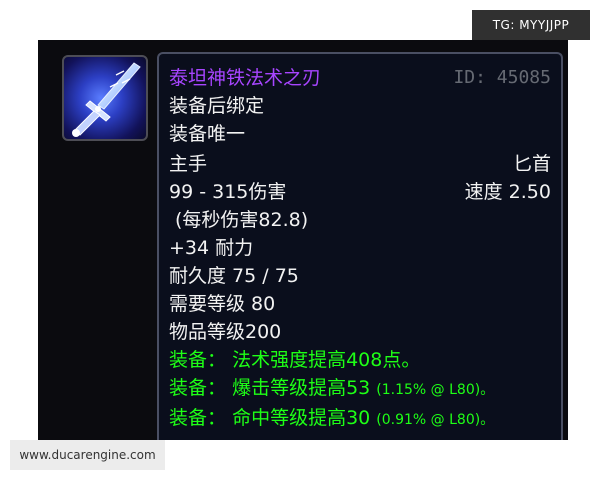  I want to click on equip-text: 命中等级提高30, so click(301, 418).